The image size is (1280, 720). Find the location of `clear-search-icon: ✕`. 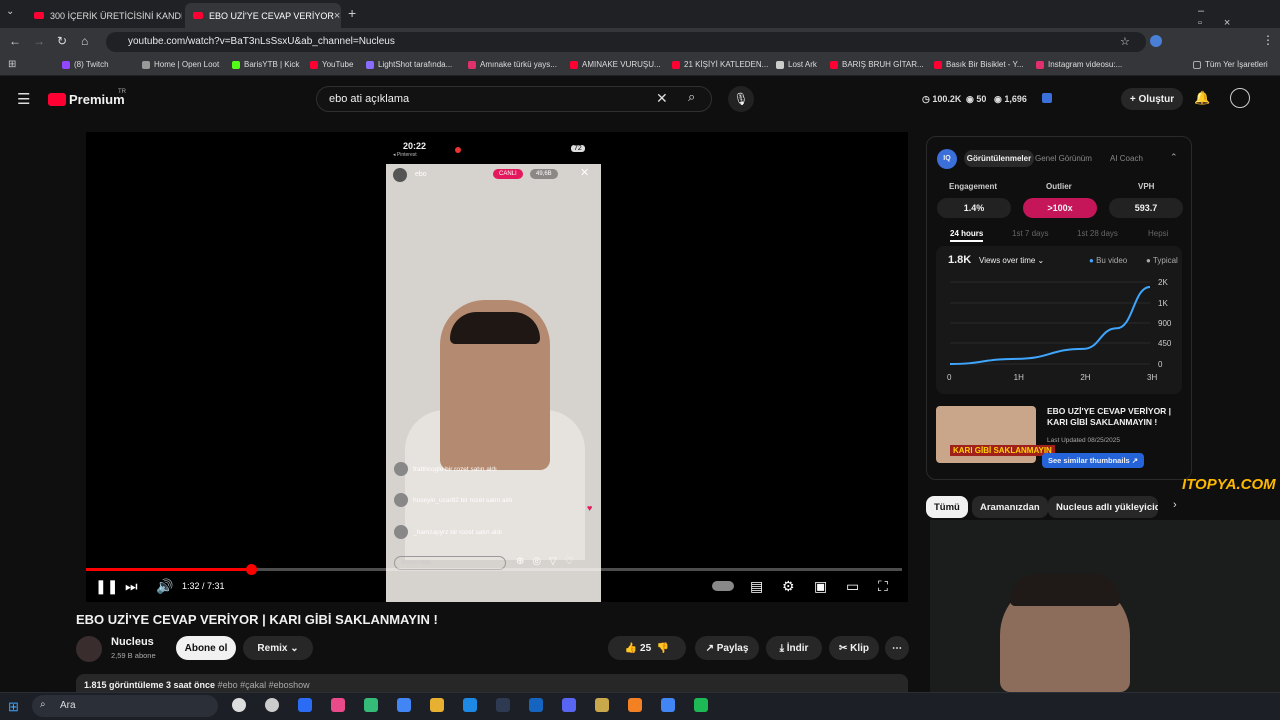

clear-search-icon: ✕ is located at coordinates (662, 98).